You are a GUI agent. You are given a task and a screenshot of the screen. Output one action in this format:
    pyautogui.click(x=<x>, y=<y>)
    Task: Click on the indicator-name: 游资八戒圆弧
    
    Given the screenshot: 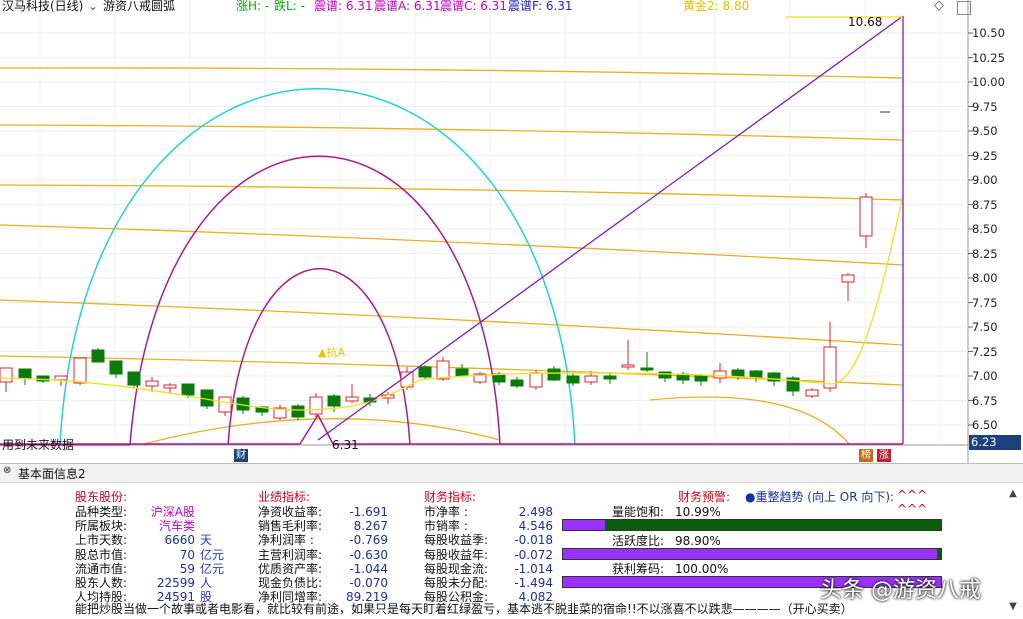 What is the action you would take?
    pyautogui.click(x=139, y=7)
    